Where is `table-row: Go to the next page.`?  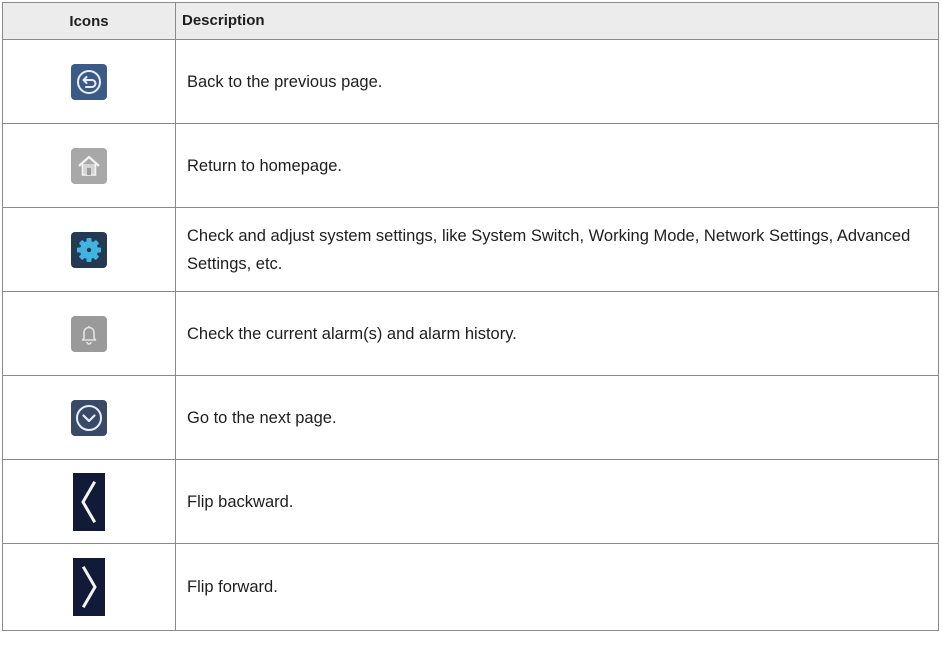
table-row: Go to the next page. is located at coordinates (470, 418).